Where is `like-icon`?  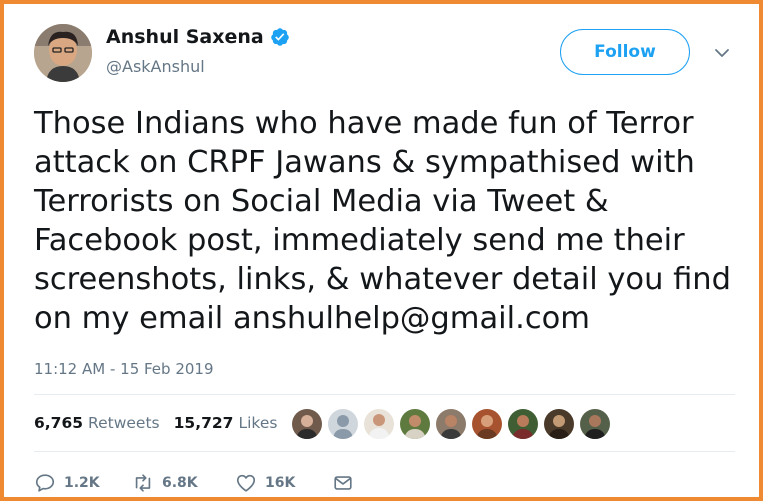 like-icon is located at coordinates (246, 483).